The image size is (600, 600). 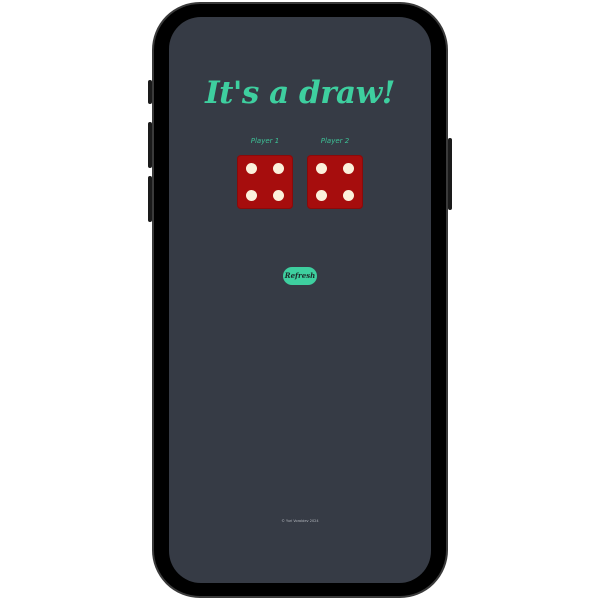 What do you see at coordinates (450, 174) in the screenshot?
I see `power-button` at bounding box center [450, 174].